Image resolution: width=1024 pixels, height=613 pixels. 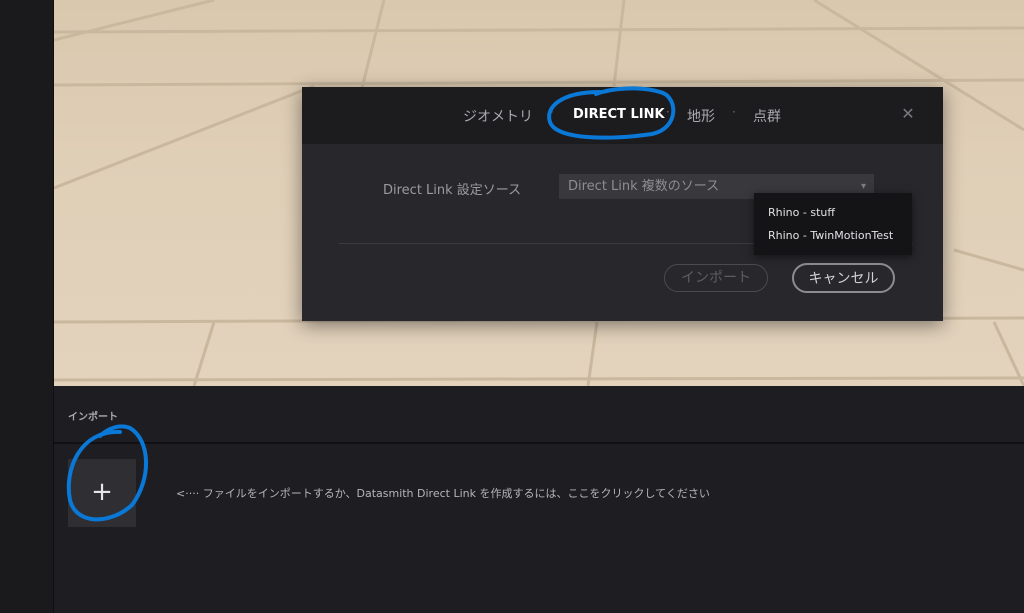 I want to click on source-dropdown-menu: Rhino - stuff Rhino - TwinMotionTest, so click(x=833, y=224).